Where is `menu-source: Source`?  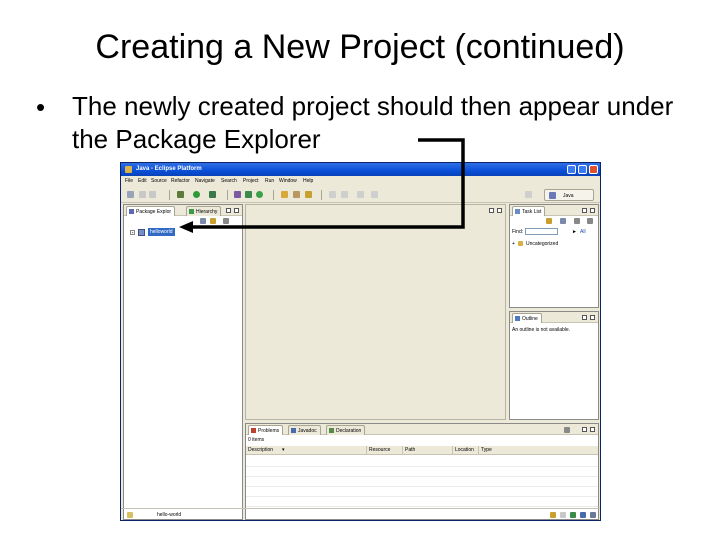
menu-source: Source is located at coordinates (159, 181).